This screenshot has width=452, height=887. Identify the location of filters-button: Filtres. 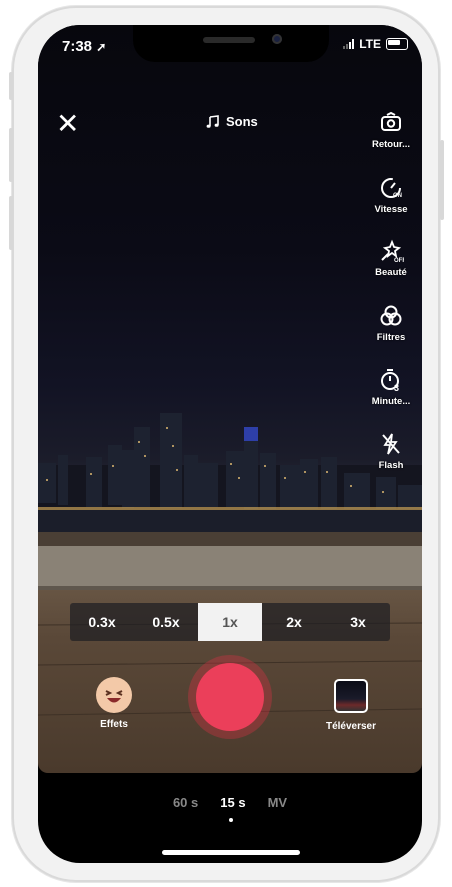
(391, 323).